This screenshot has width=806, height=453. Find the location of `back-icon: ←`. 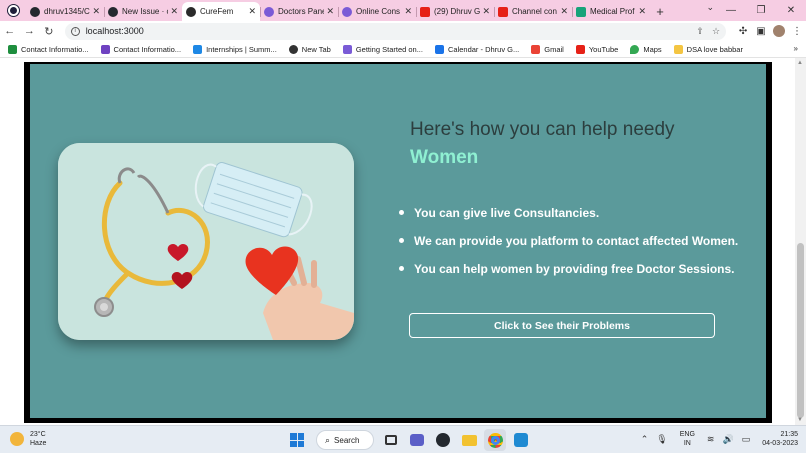

back-icon: ← is located at coordinates (10, 31).